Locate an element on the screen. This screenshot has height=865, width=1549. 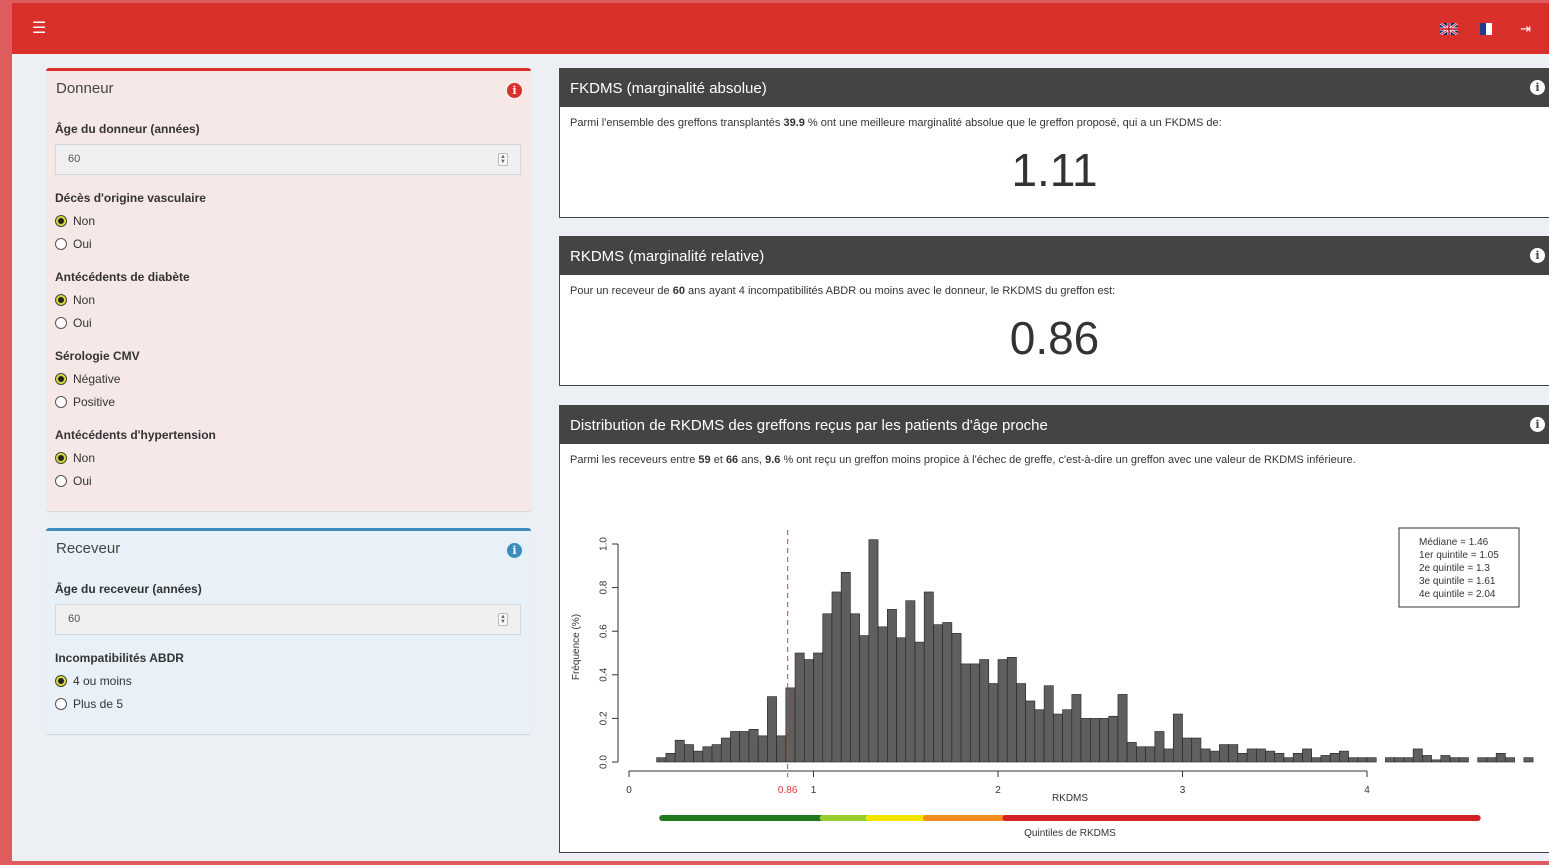
y-tick-label: 0.0 is located at coordinates (604, 762).